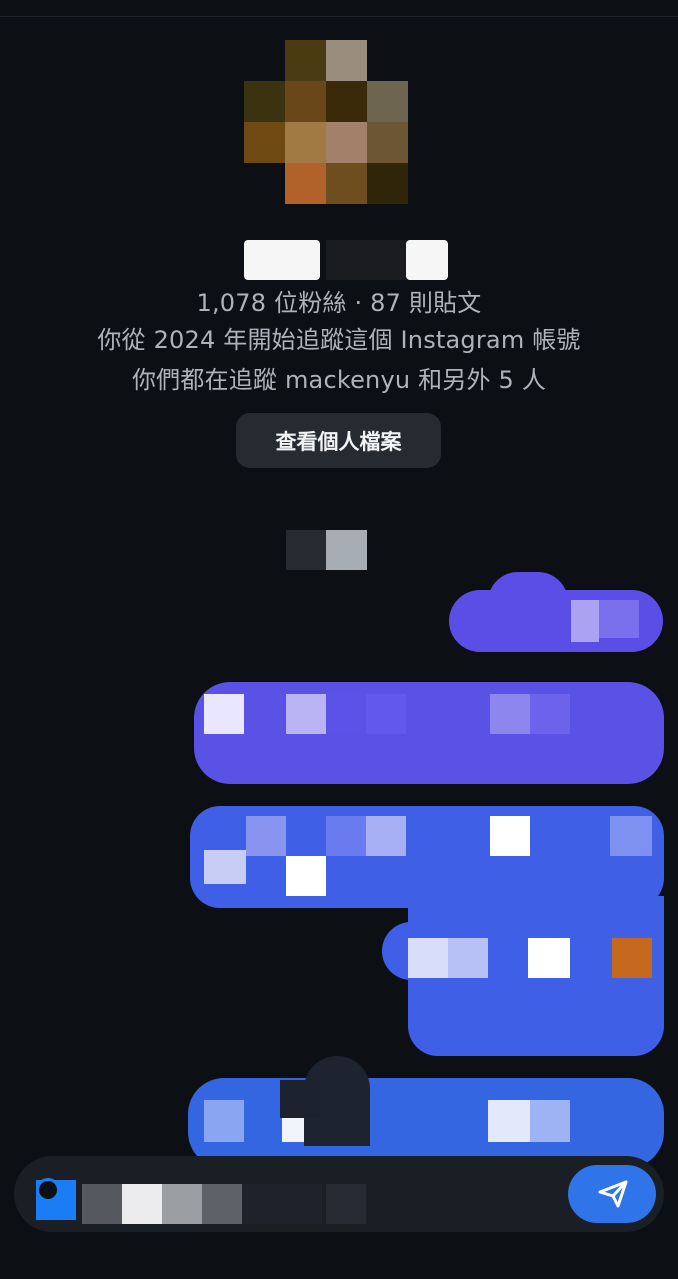  Describe the element at coordinates (338, 440) in the screenshot. I see `view-profile-button: 查看個人檔案` at that location.